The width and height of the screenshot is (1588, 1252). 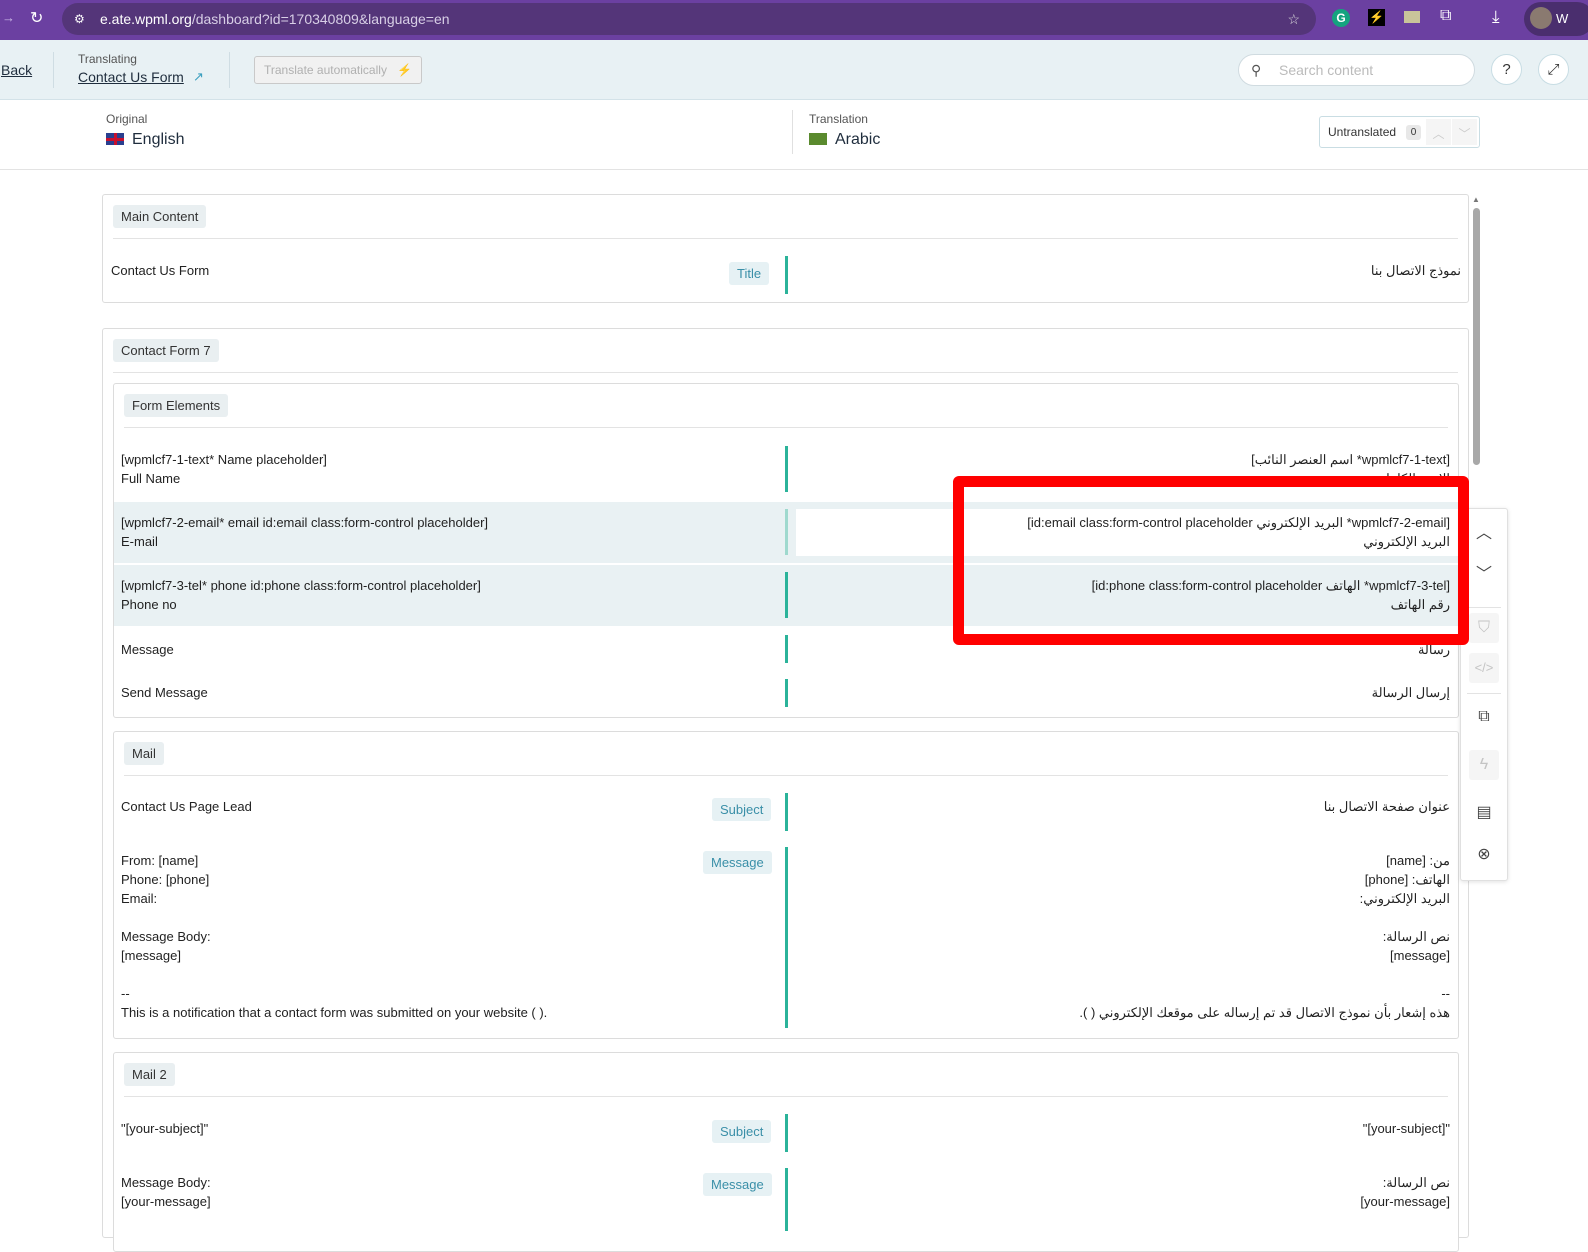 I want to click on close-circle-icon: ⊗, so click(x=1484, y=855).